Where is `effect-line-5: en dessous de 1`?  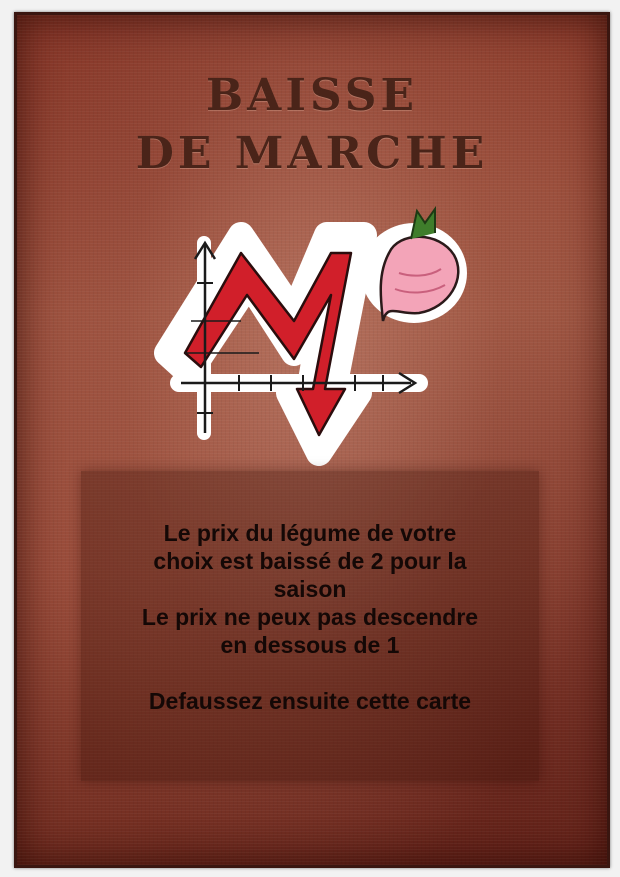
effect-line-5: en dessous de 1 is located at coordinates (310, 645).